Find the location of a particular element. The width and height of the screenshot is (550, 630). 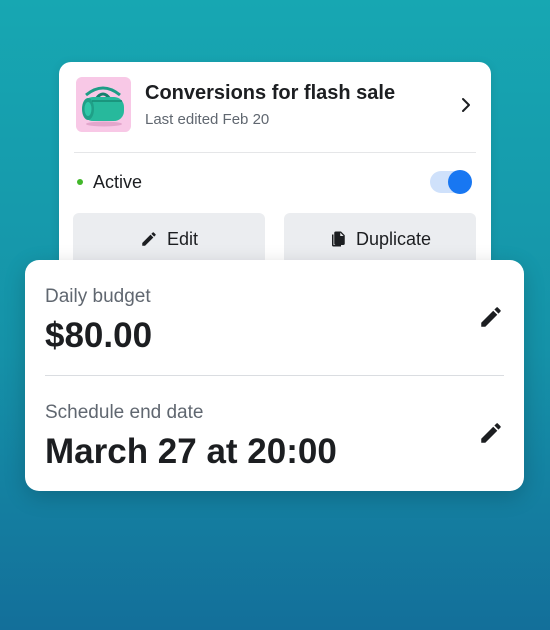

edit-button-label: Edit is located at coordinates (182, 238).